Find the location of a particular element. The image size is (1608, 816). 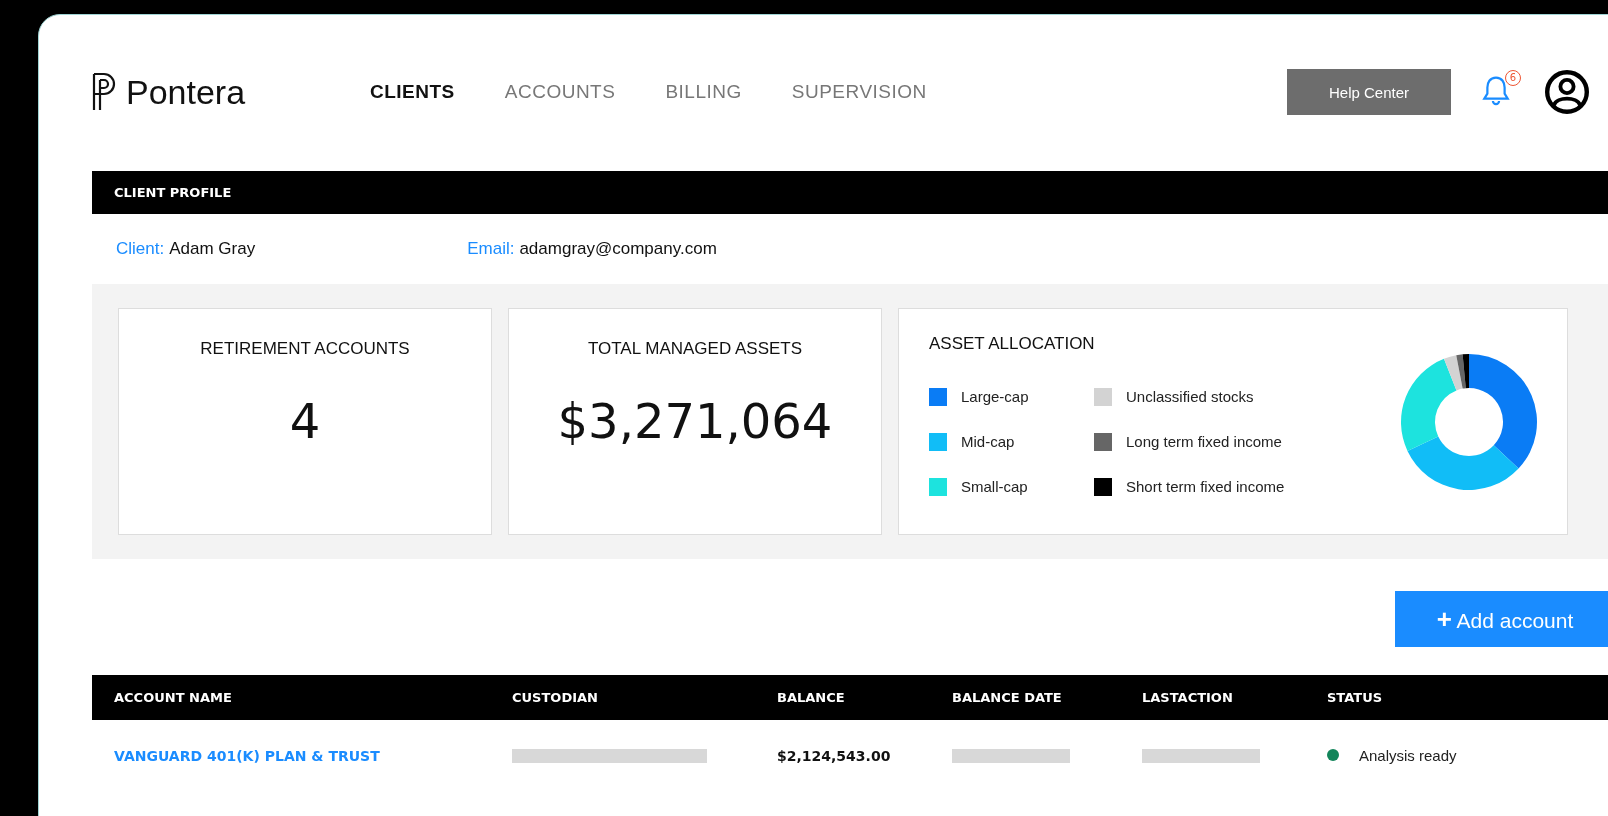

column-header: STATUS is located at coordinates (1355, 697).